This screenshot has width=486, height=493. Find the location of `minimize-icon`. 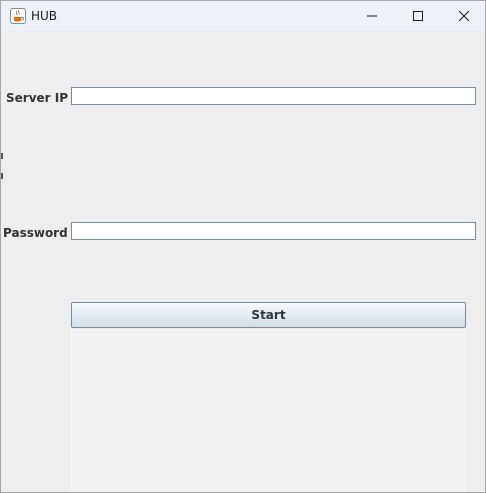

minimize-icon is located at coordinates (372, 16).